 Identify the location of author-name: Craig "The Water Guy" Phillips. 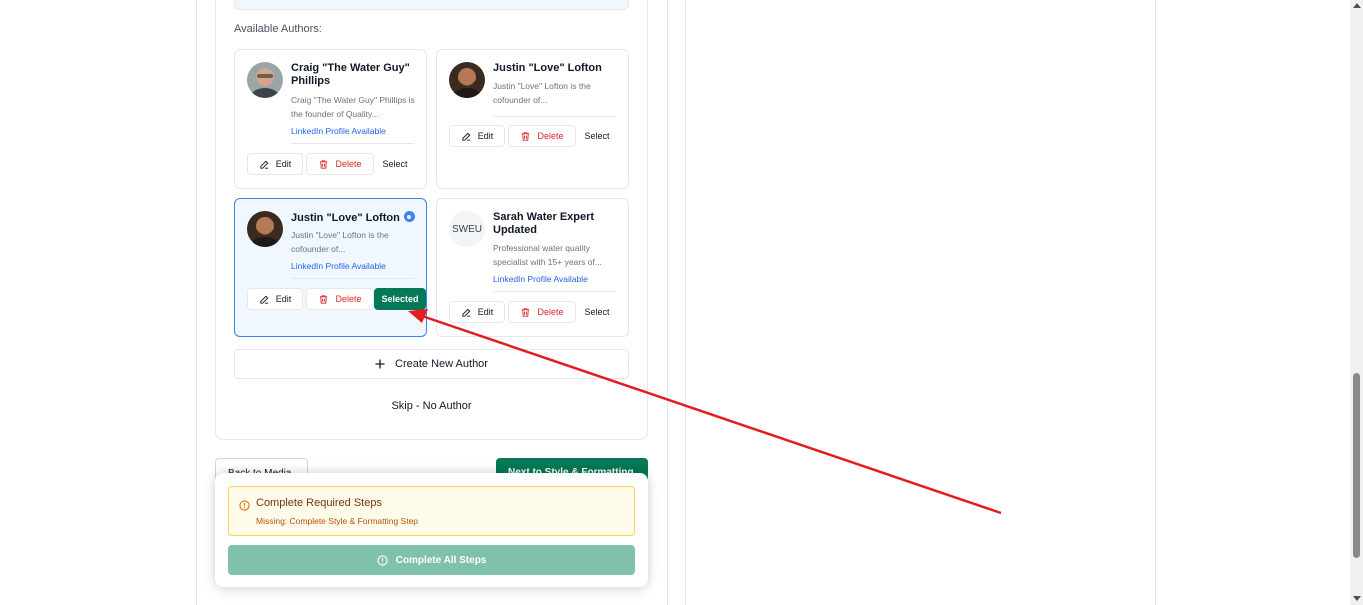
(350, 74).